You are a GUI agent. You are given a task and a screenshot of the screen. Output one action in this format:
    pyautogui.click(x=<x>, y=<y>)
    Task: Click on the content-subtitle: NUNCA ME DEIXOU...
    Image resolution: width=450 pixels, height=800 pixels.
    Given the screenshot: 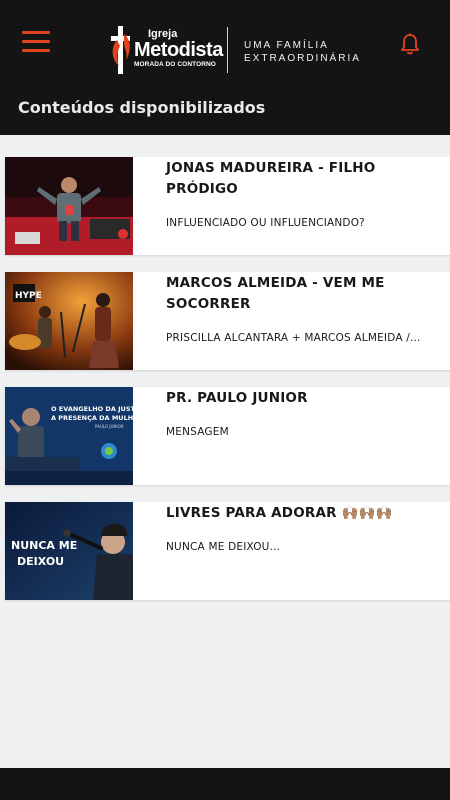 What is the action you would take?
    pyautogui.click(x=223, y=547)
    